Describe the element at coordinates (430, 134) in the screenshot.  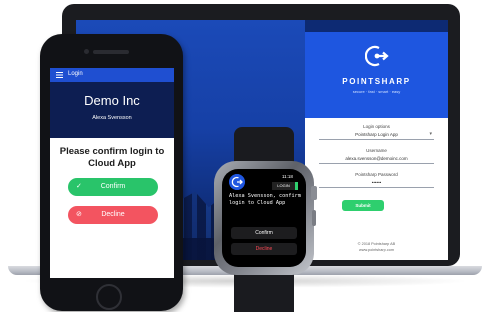
I see `chevron-down-icon: ▾` at that location.